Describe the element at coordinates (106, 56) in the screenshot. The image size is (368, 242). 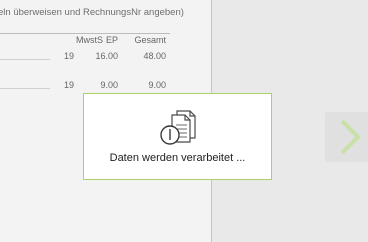
I see `row-1-ep: 16.00` at that location.